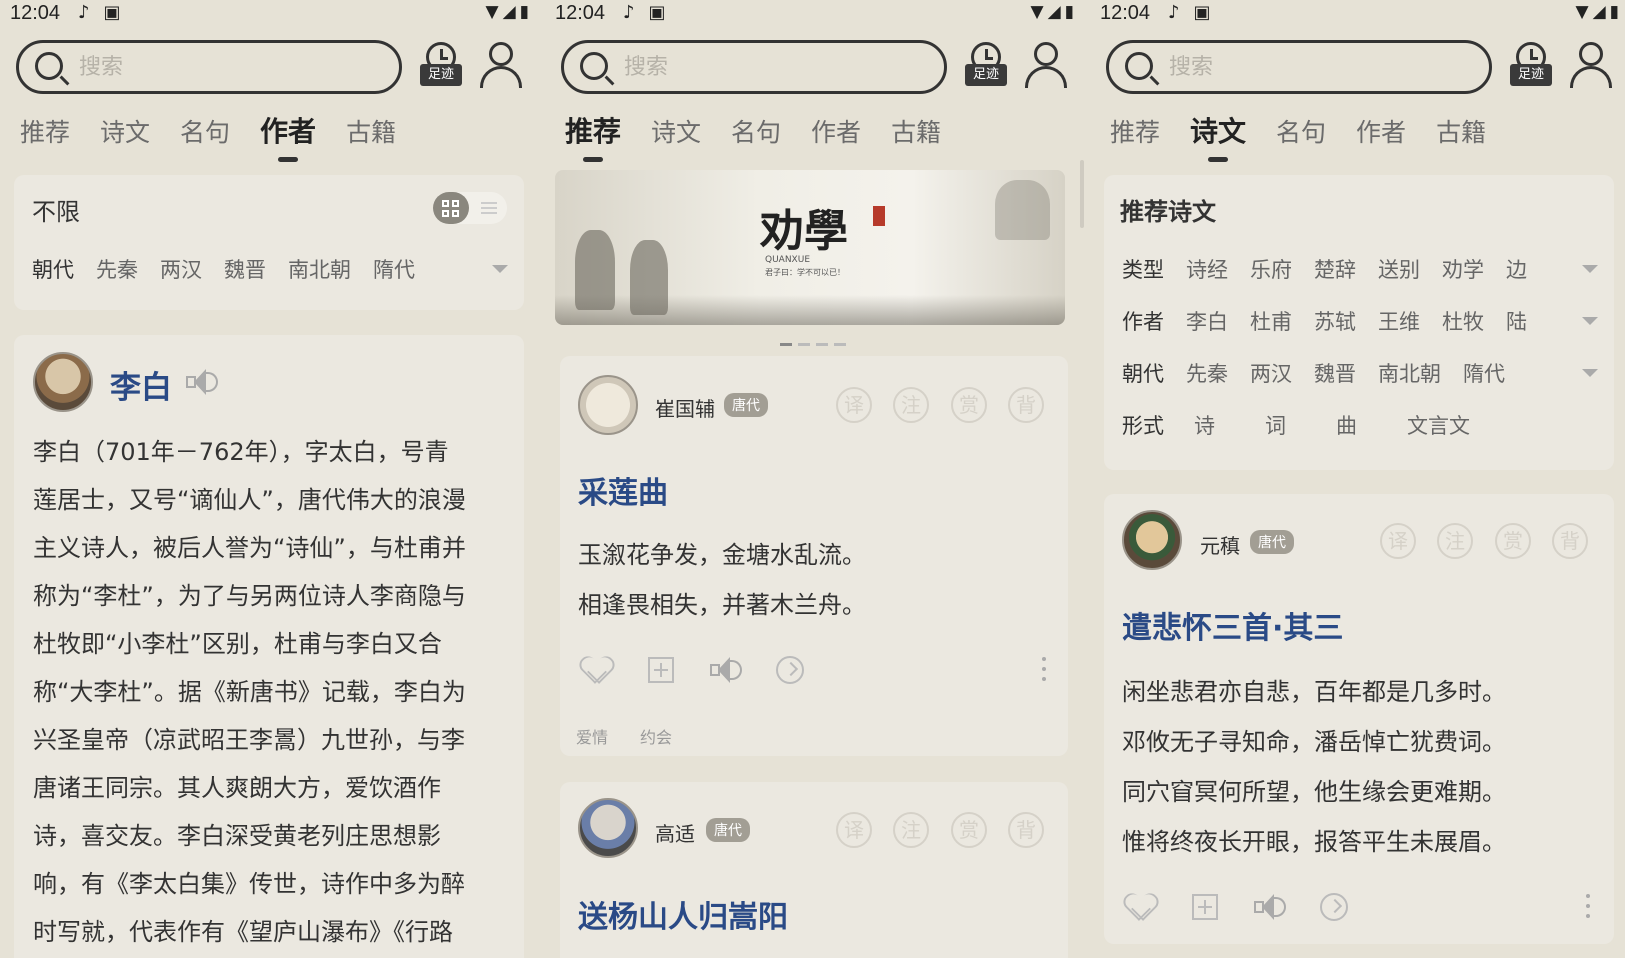  What do you see at coordinates (1516, 269) in the screenshot?
I see `filter-chip: 边` at bounding box center [1516, 269].